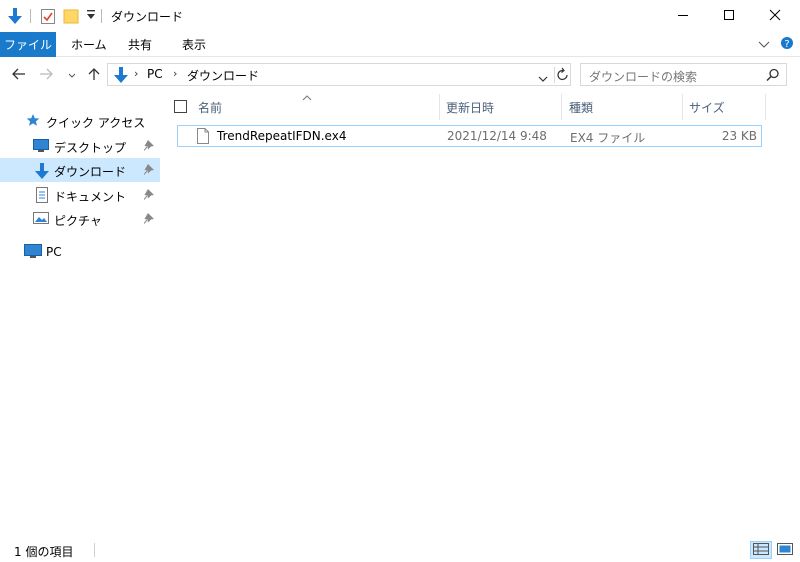  What do you see at coordinates (643, 77) in the screenshot?
I see `search-placeholder: ダウンロードの検索` at bounding box center [643, 77].